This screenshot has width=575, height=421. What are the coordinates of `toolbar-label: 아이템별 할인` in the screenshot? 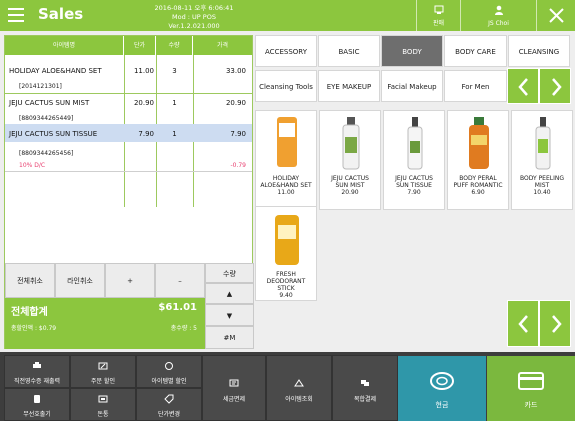 It's located at (169, 381).